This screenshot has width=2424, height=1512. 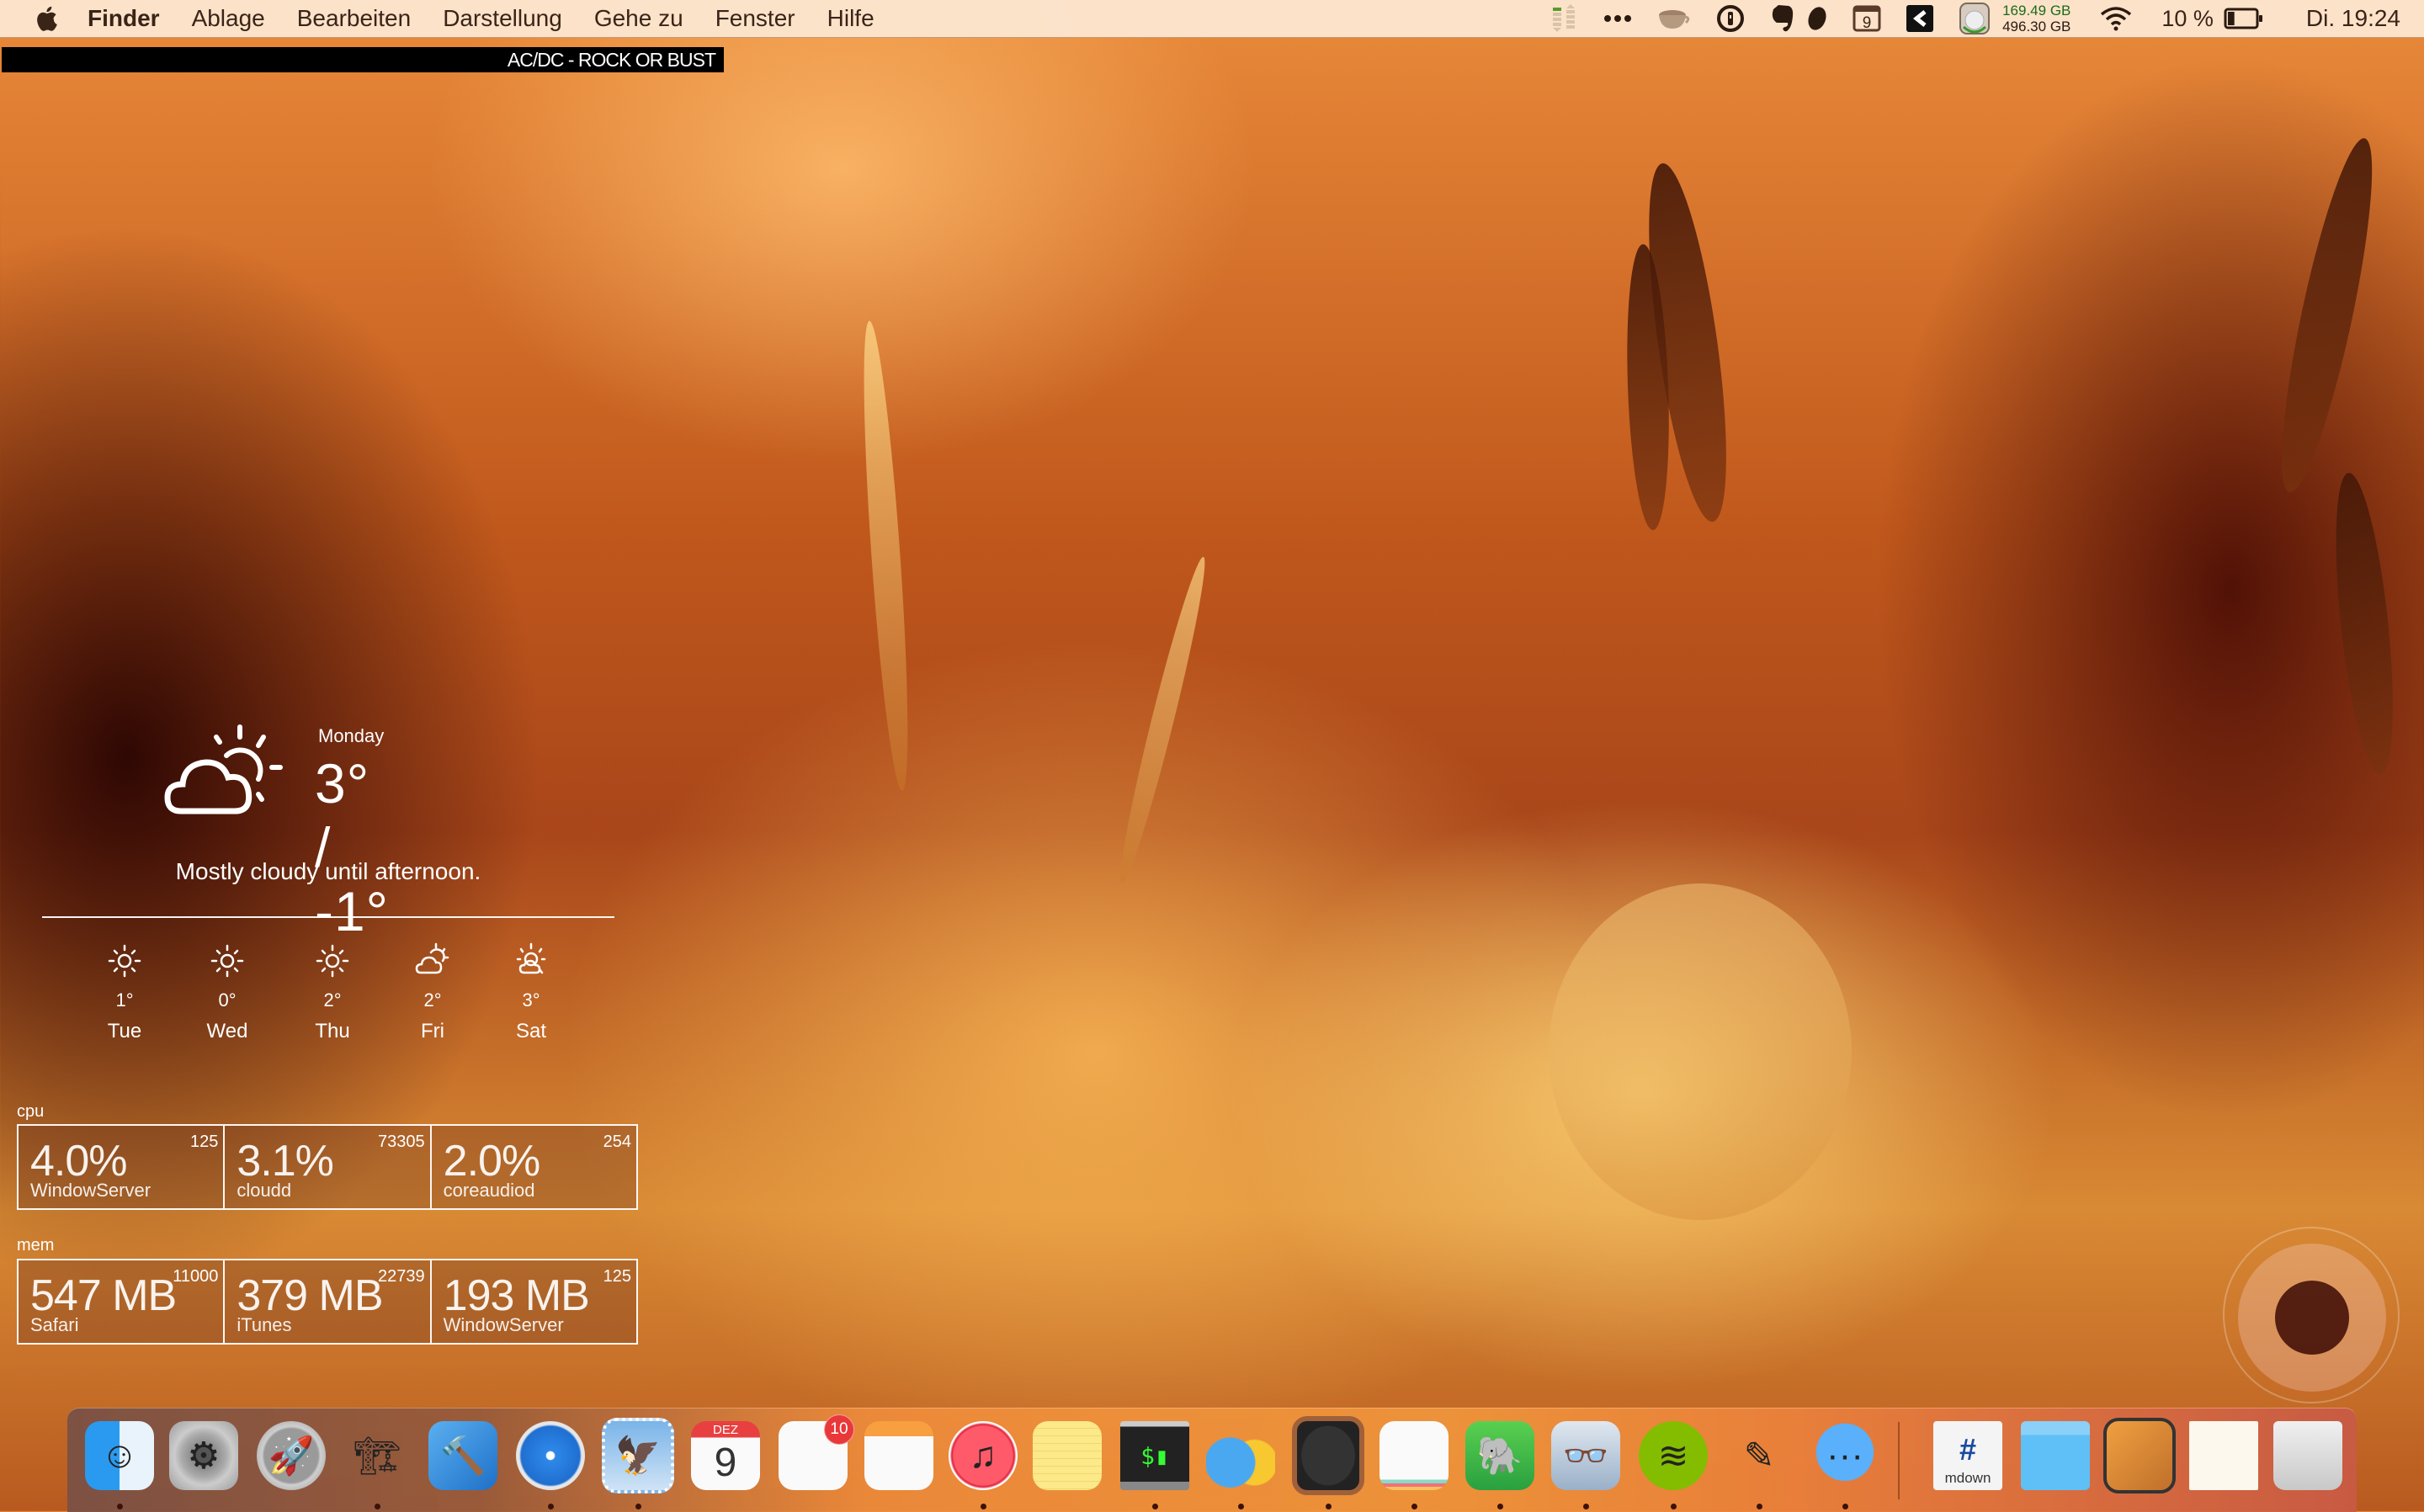 I want to click on dock-item-document, so click(x=2223, y=1455).